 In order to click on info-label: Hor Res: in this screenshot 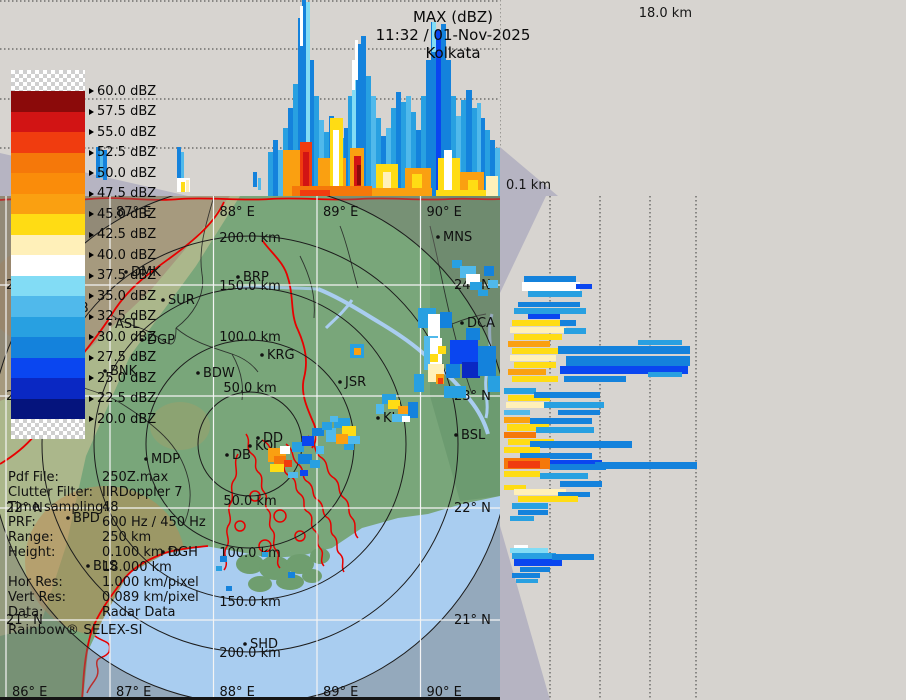, I will do `click(35, 582)`.